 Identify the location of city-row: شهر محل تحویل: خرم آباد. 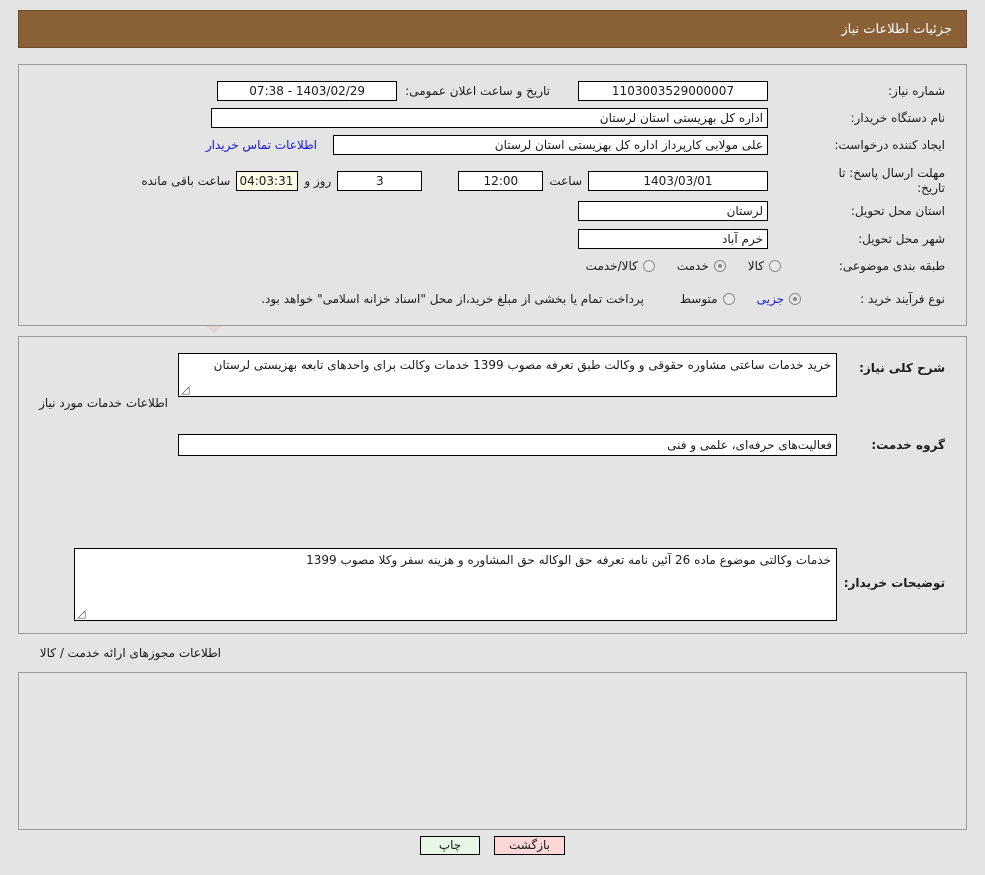
(761, 239).